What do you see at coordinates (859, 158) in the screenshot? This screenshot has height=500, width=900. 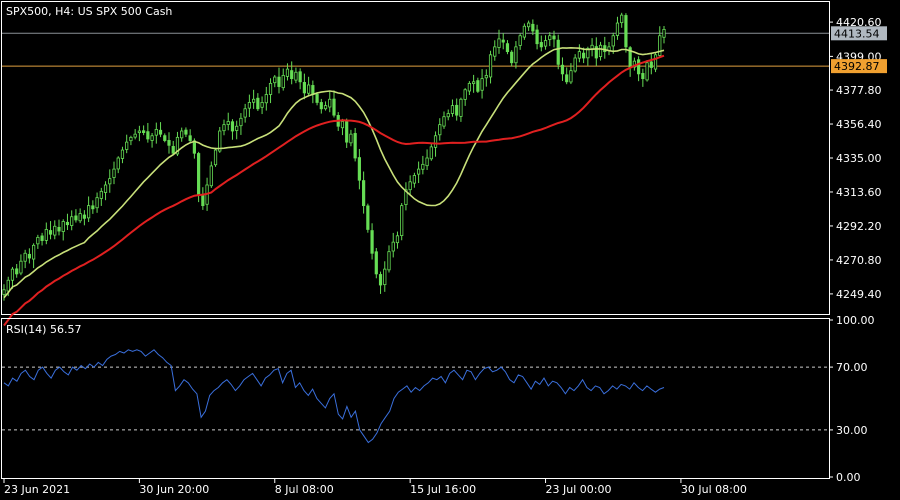 I see `price-tick-label: 4335.00` at bounding box center [859, 158].